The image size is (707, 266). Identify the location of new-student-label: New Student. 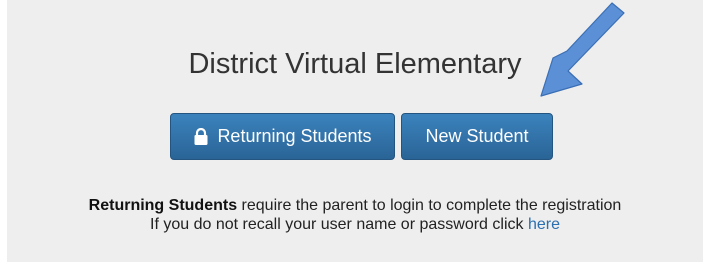
(477, 136).